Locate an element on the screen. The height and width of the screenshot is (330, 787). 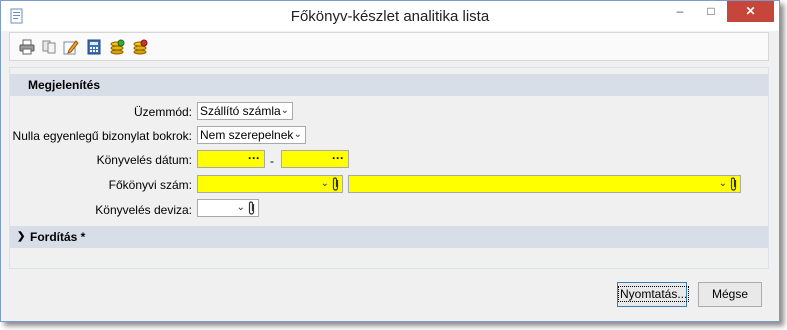
coins-green-icon is located at coordinates (117, 47).